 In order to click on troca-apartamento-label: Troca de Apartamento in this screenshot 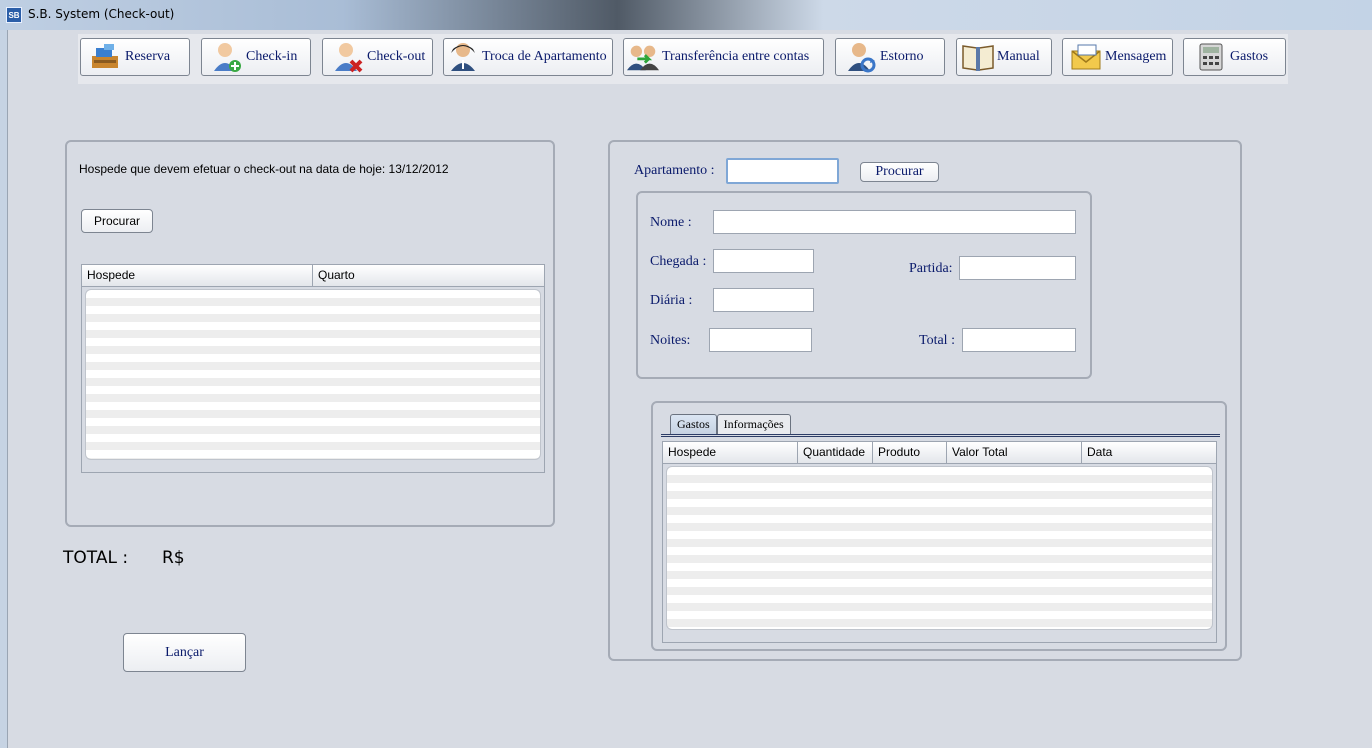, I will do `click(544, 56)`.